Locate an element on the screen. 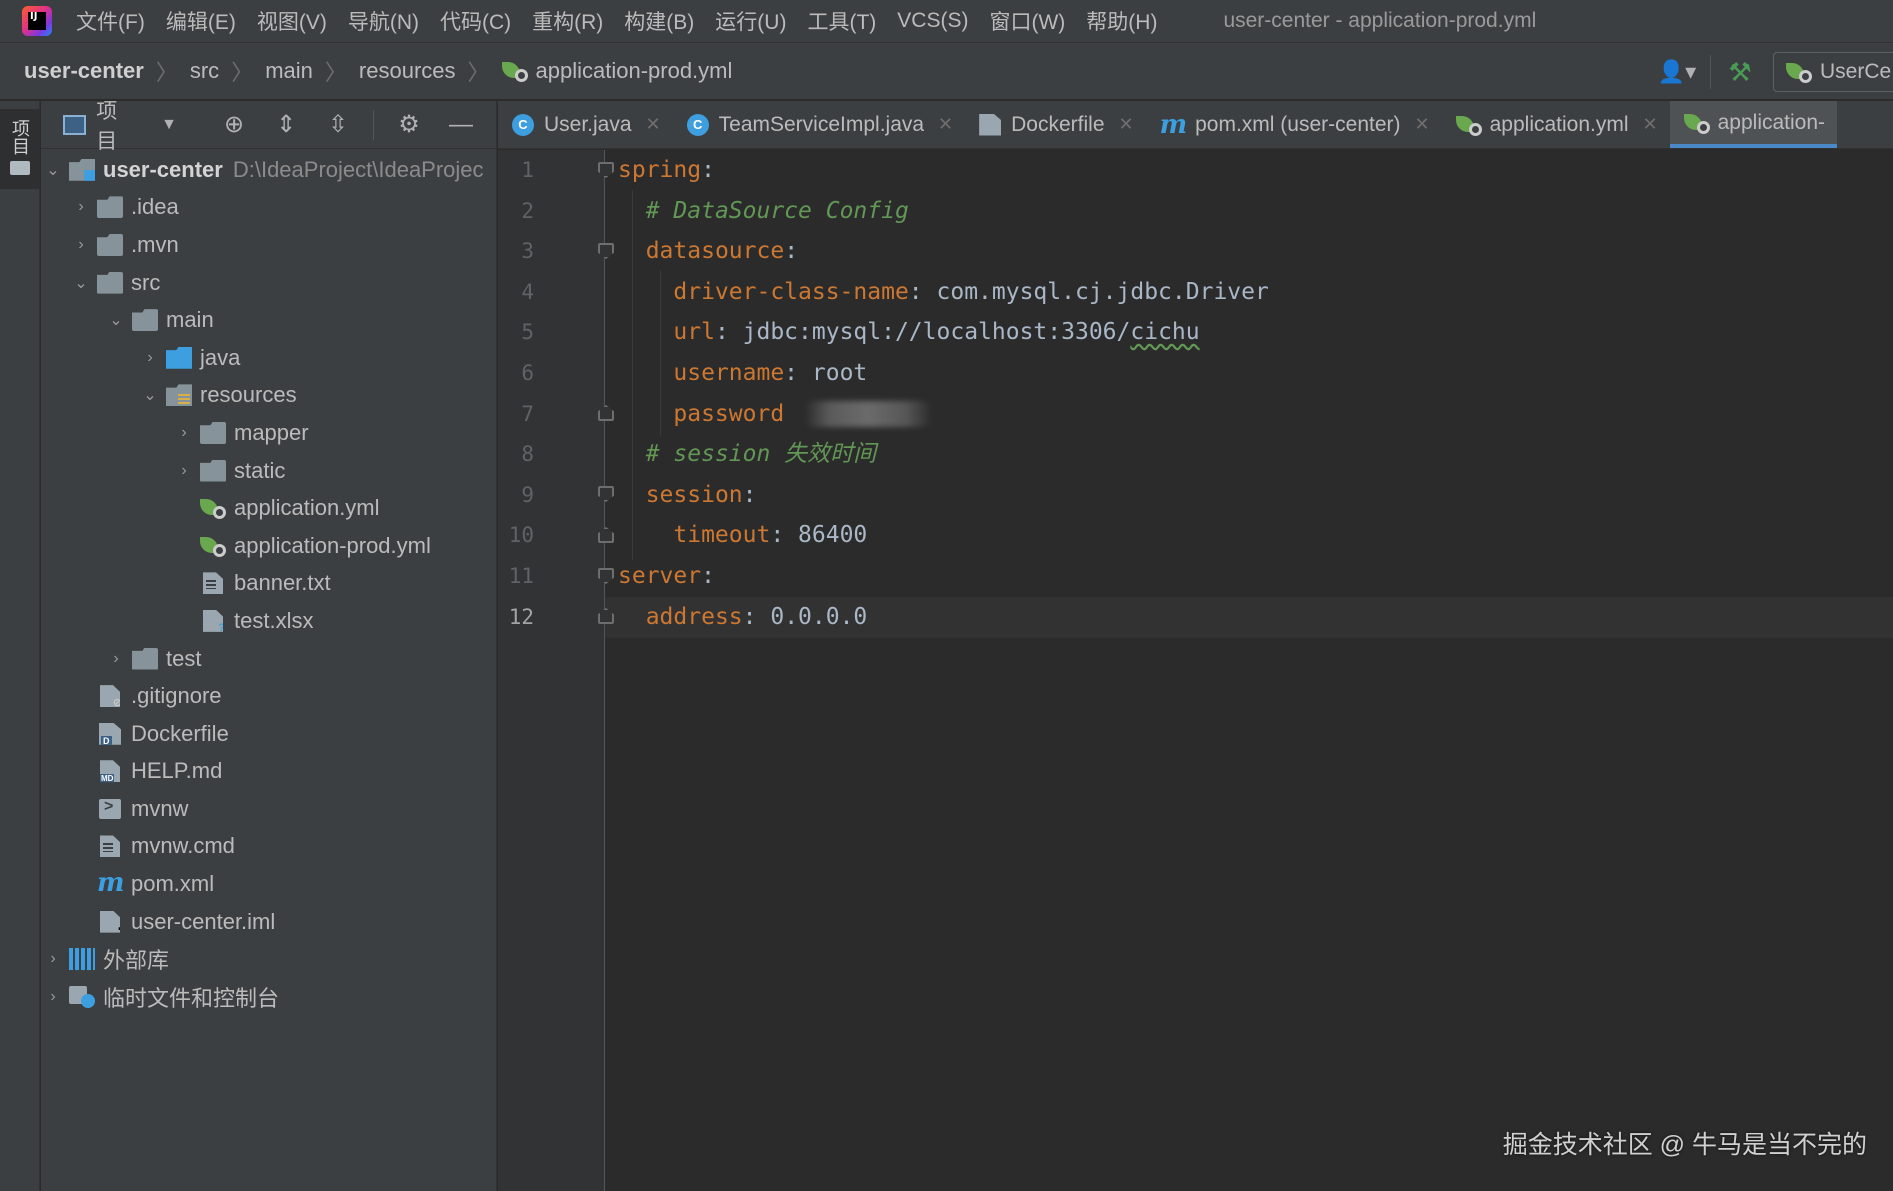 This screenshot has width=1893, height=1191. yaml-key: username is located at coordinates (729, 373).